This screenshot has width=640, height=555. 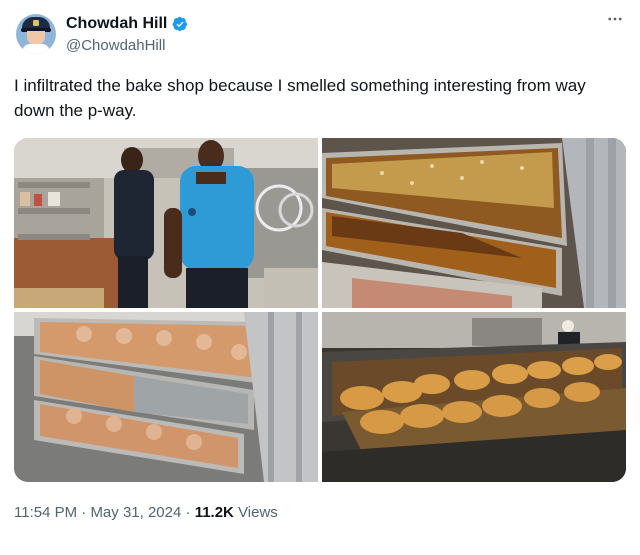 I want to click on sheet-cakes-on-rack-photo, so click(x=474, y=223).